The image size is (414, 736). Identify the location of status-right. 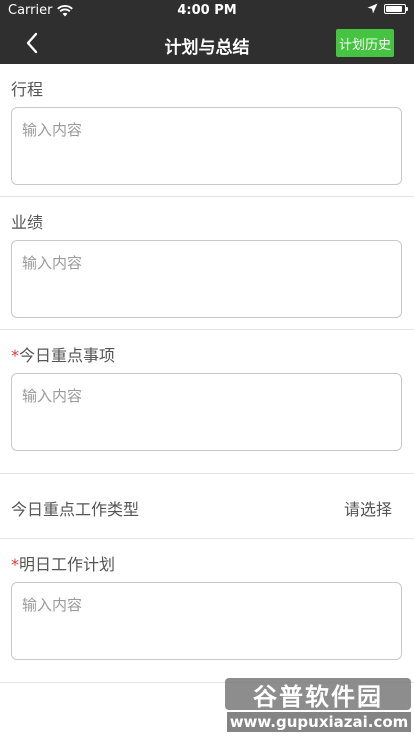
(387, 8).